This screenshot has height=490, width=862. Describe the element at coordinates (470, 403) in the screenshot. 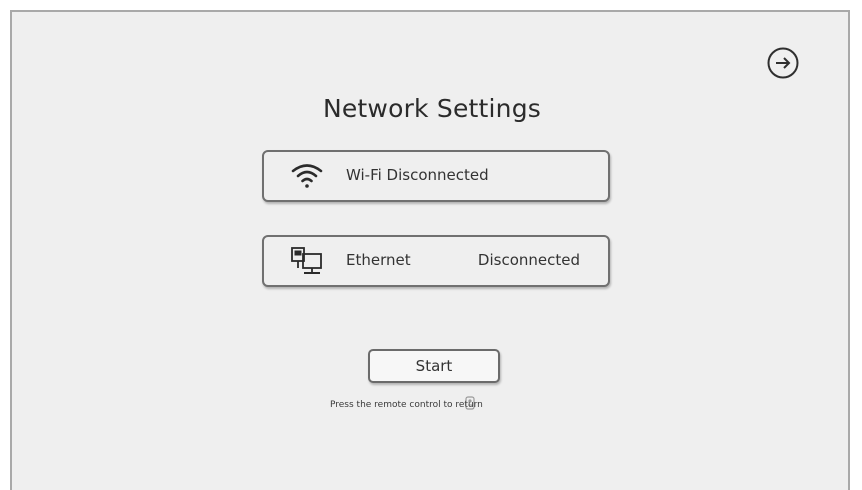

I see `remote-return-icon` at that location.